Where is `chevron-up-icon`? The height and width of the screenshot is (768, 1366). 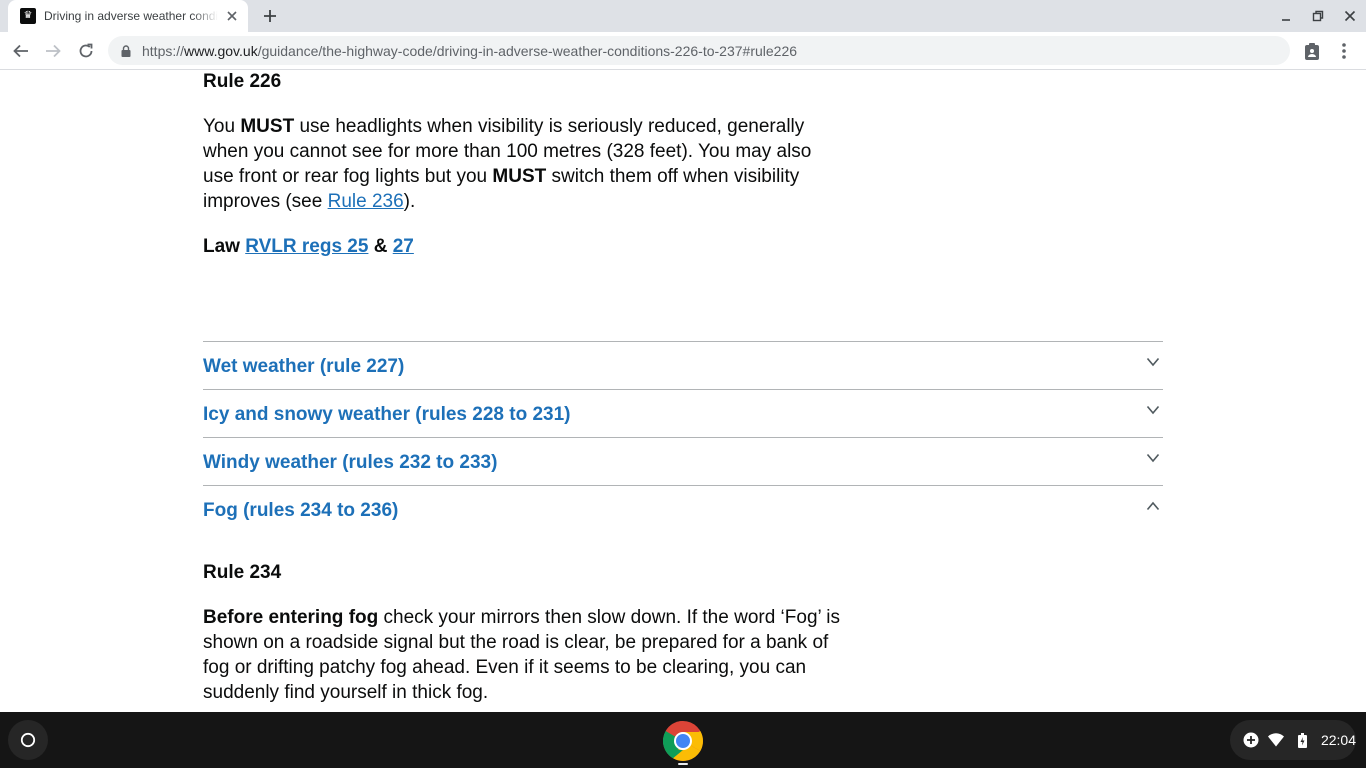 chevron-up-icon is located at coordinates (1153, 506).